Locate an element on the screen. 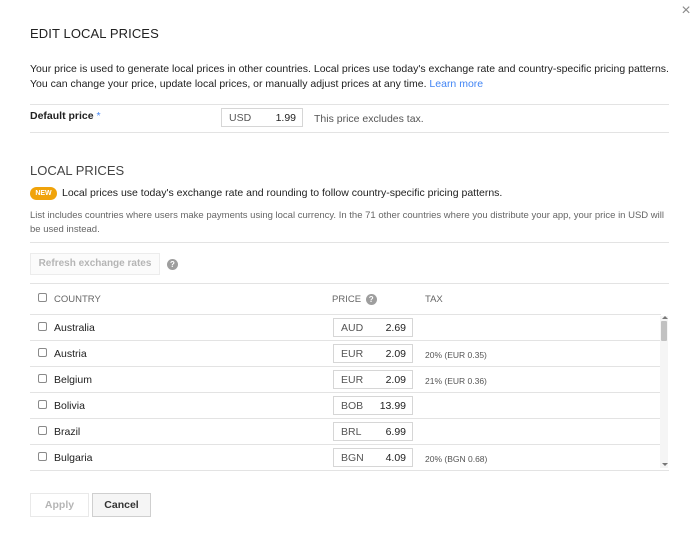 This screenshot has height=540, width=700. required-mark: * is located at coordinates (98, 116).